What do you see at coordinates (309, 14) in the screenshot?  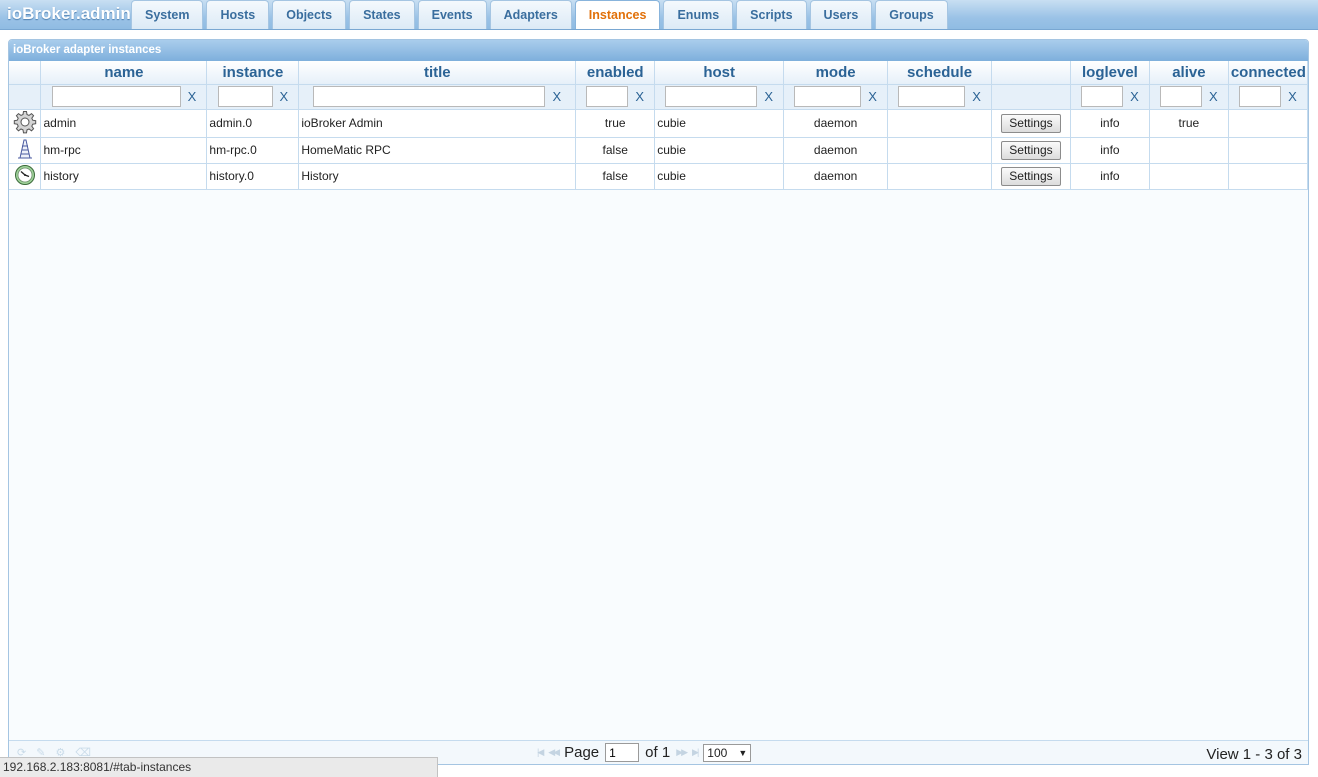 I see `tab-objects: Objects` at bounding box center [309, 14].